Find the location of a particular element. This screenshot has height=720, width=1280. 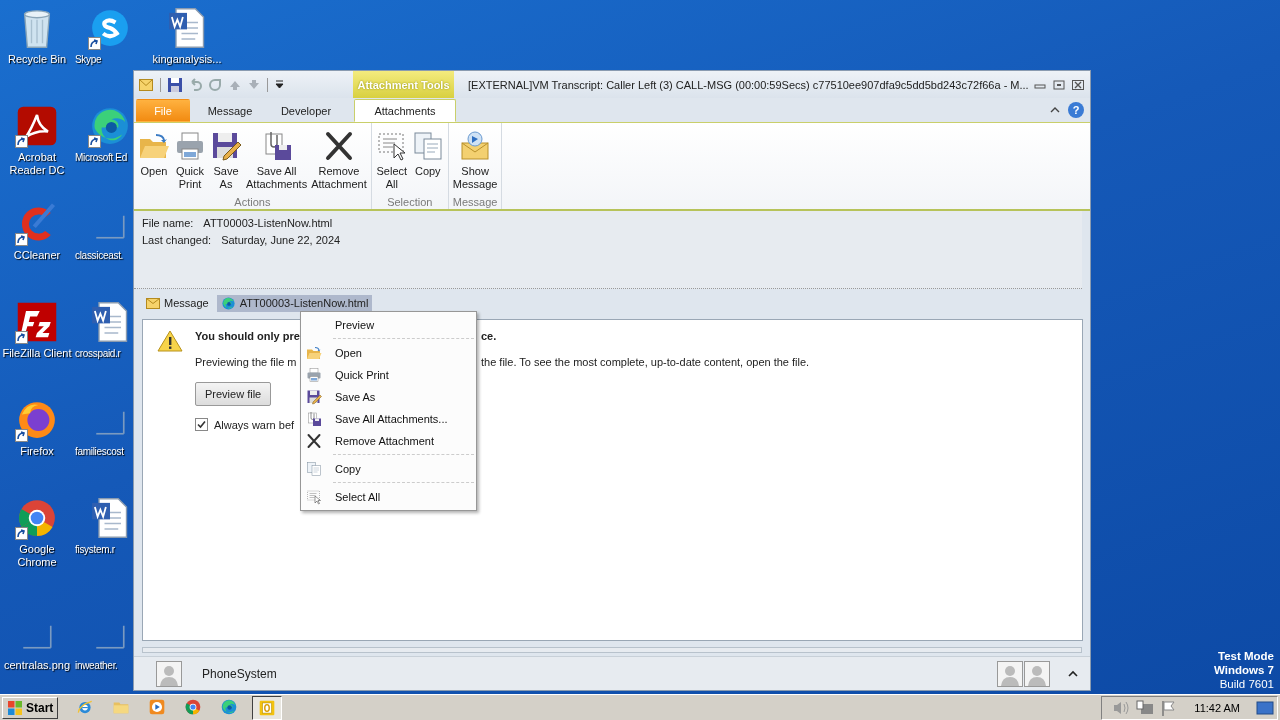

ribbon-button: Select All is located at coordinates (391, 160).